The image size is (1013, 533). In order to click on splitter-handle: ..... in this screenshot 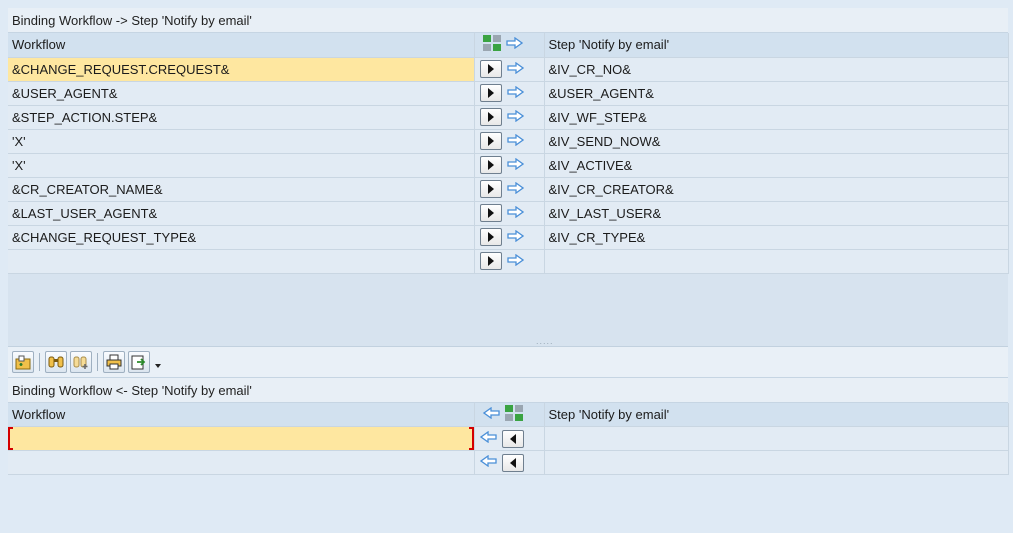, I will do `click(545, 341)`.